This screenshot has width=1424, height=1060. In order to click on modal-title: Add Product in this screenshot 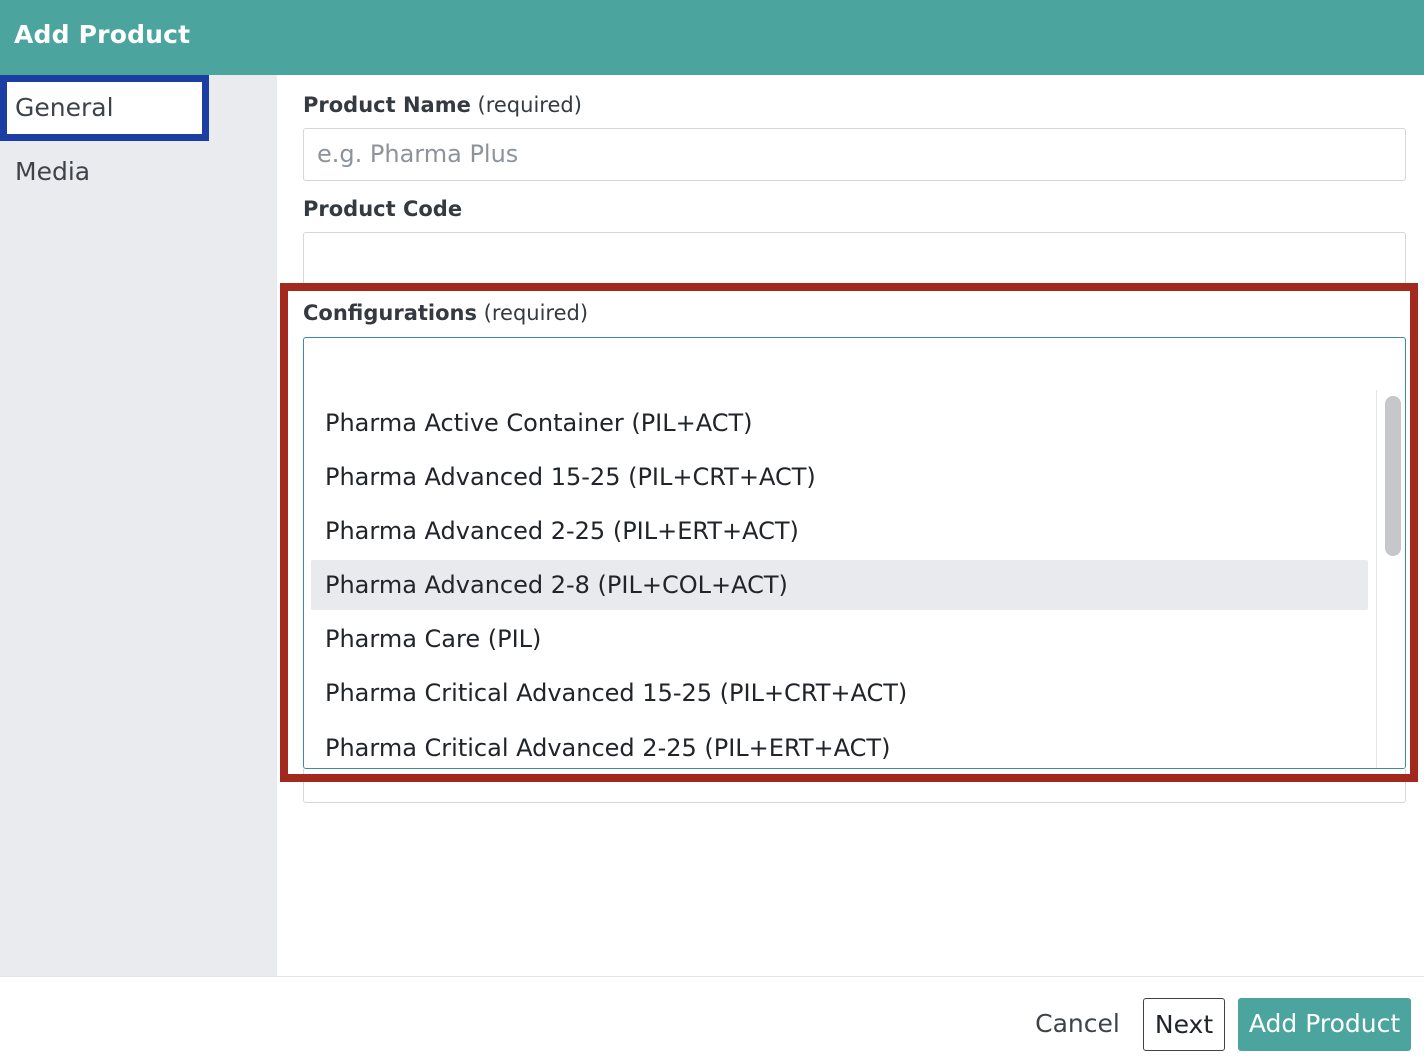, I will do `click(102, 34)`.